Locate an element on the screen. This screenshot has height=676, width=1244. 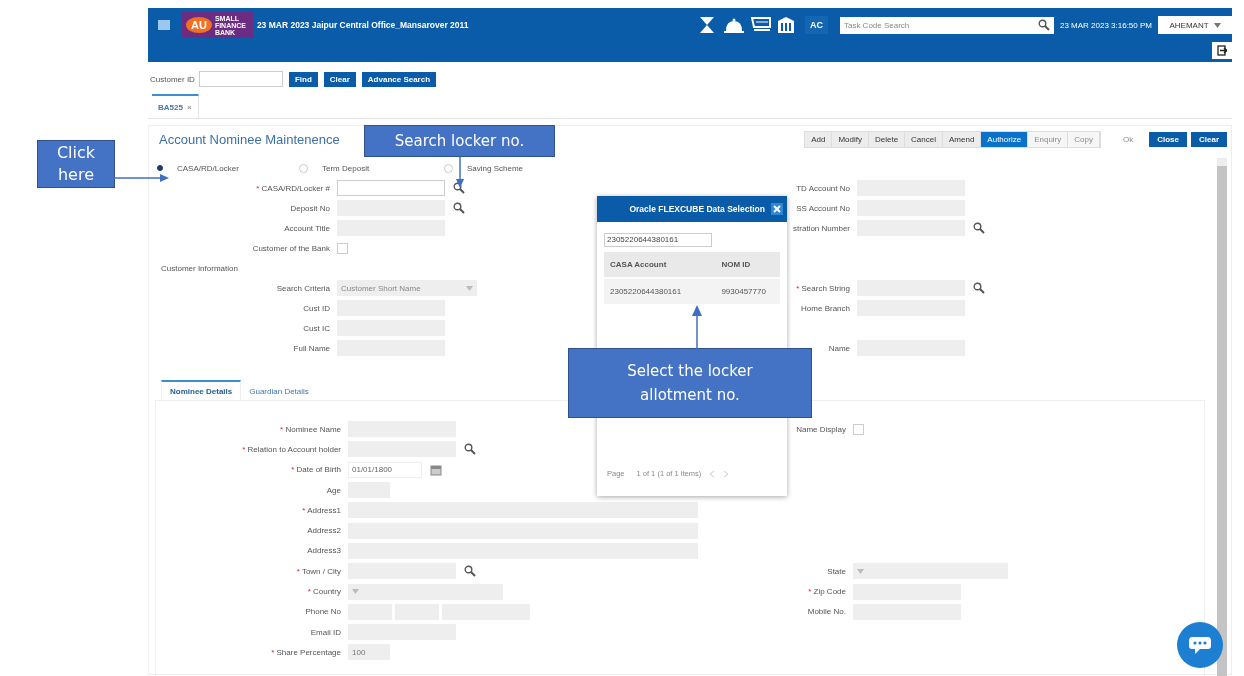
field-label: Home Branch is located at coordinates (825, 308).